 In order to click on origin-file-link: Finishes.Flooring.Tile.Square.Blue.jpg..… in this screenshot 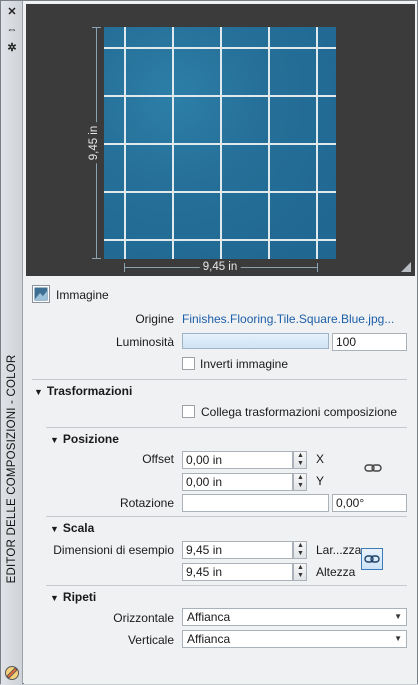, I will do `click(288, 319)`.